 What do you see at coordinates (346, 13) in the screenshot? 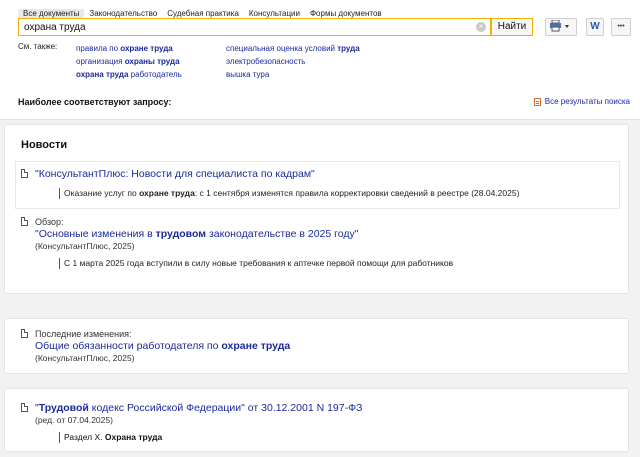
I see `tab-document-forms: Формы документов` at bounding box center [346, 13].